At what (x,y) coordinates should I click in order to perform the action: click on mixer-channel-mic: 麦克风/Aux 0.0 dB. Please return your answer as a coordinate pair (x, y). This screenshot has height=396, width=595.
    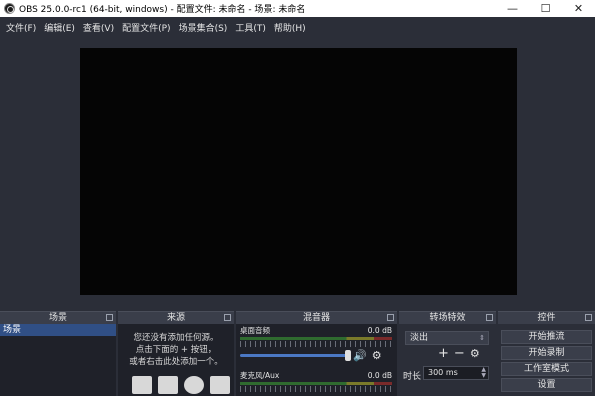
    Looking at the image, I should click on (316, 381).